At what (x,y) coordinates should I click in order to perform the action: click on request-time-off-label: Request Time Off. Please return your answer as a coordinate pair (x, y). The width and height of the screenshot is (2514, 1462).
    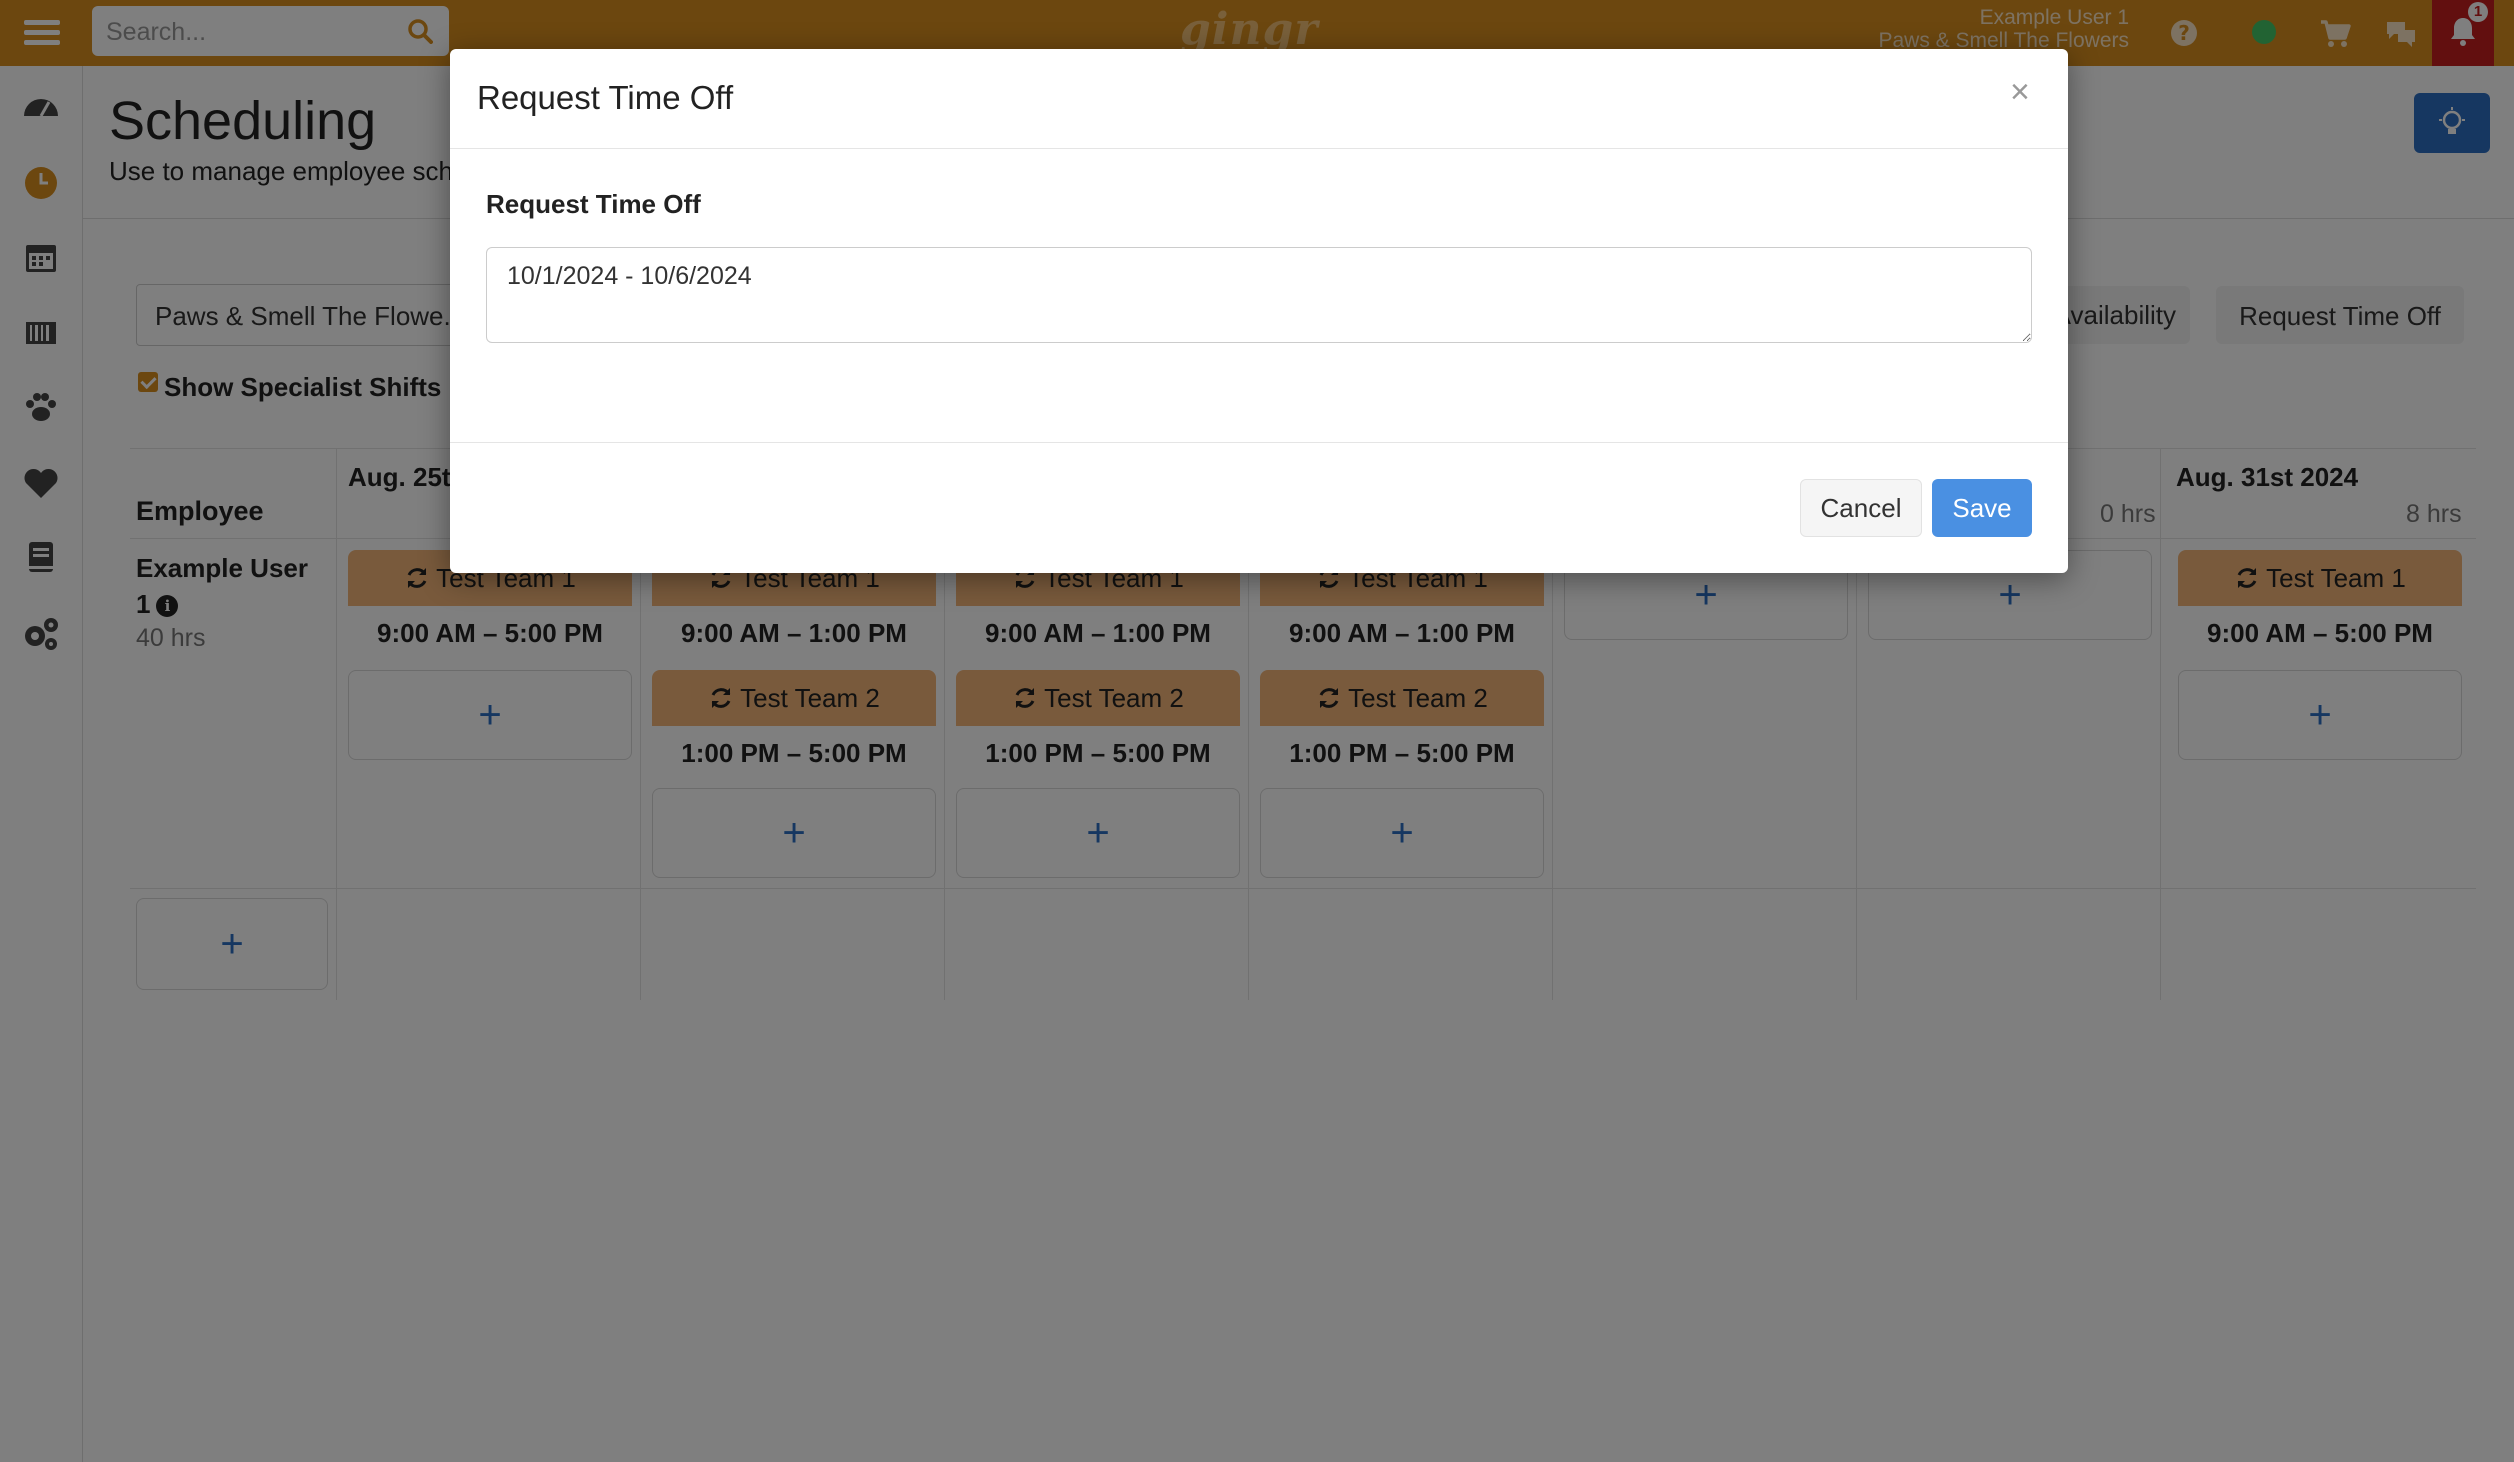
    Looking at the image, I should click on (593, 204).